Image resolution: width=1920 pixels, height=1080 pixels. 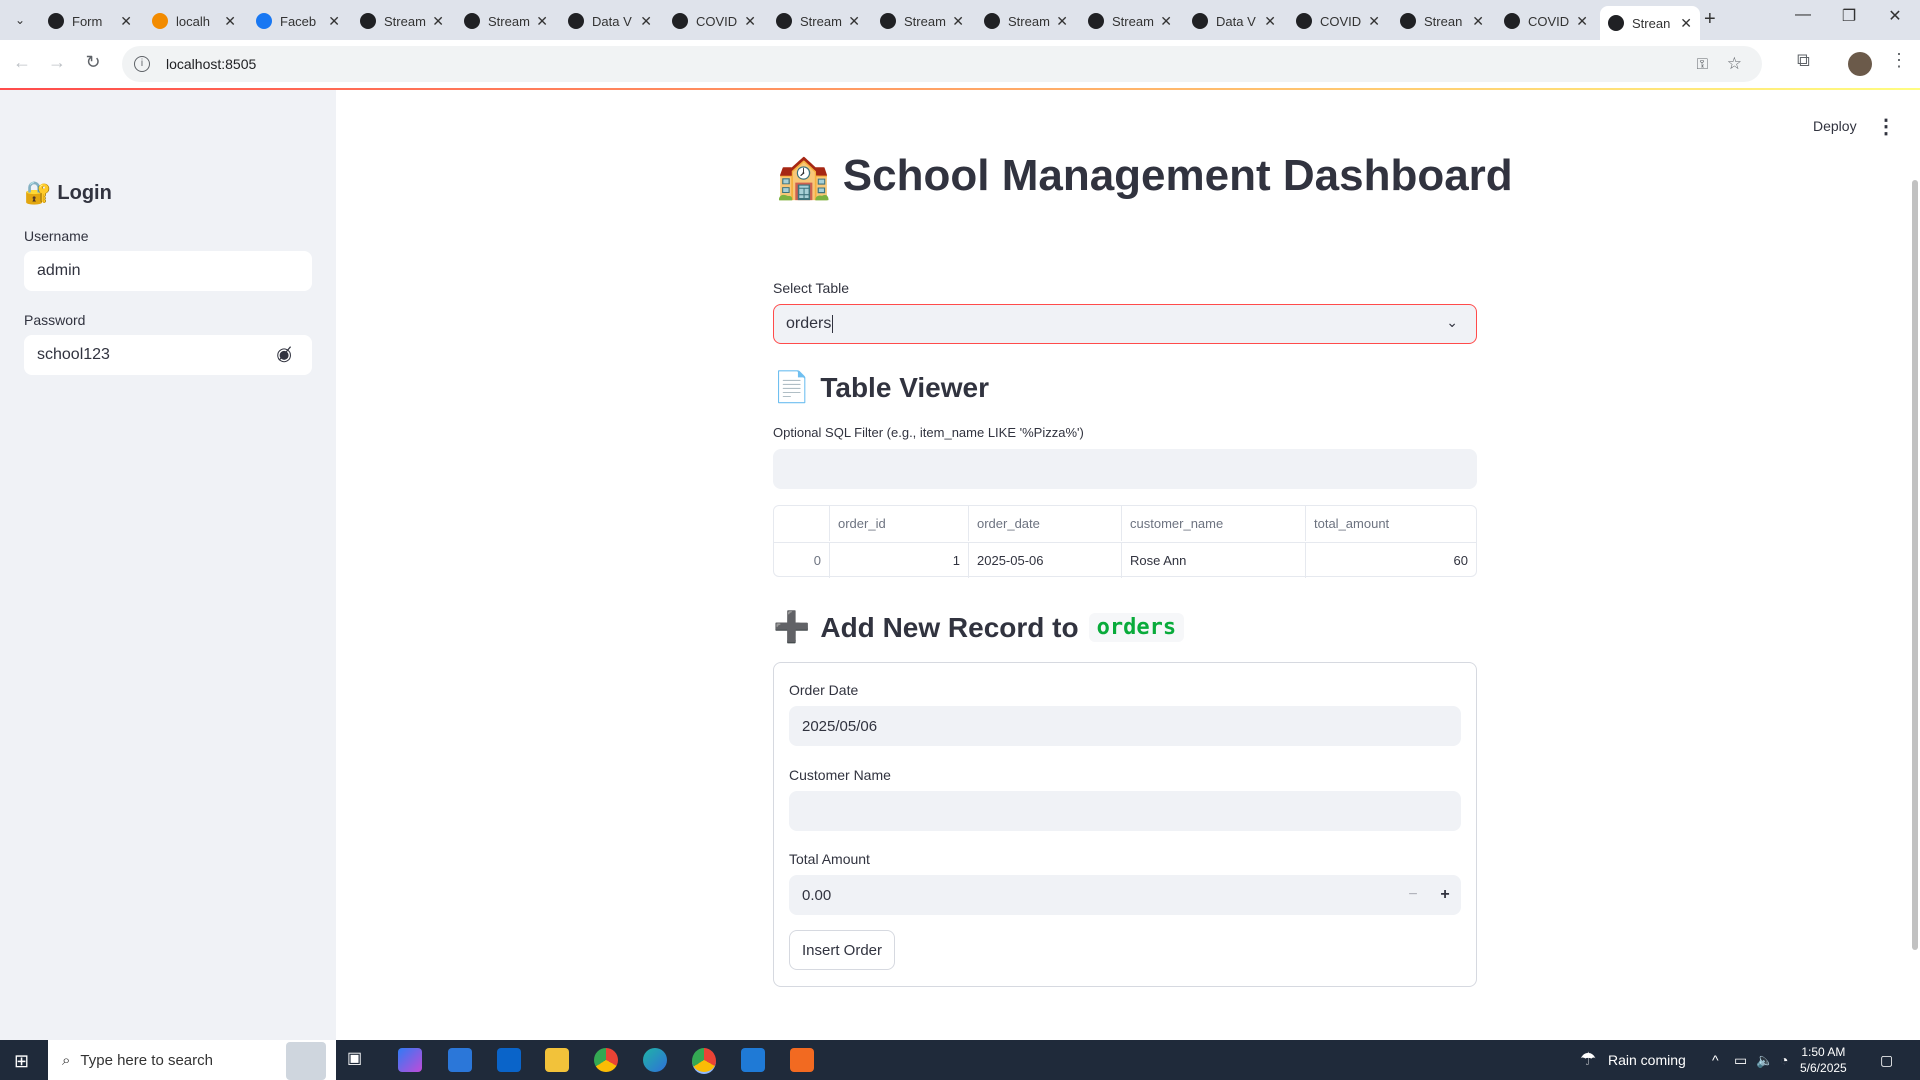 What do you see at coordinates (1764, 1060) in the screenshot?
I see `volume-icon: 🔈` at bounding box center [1764, 1060].